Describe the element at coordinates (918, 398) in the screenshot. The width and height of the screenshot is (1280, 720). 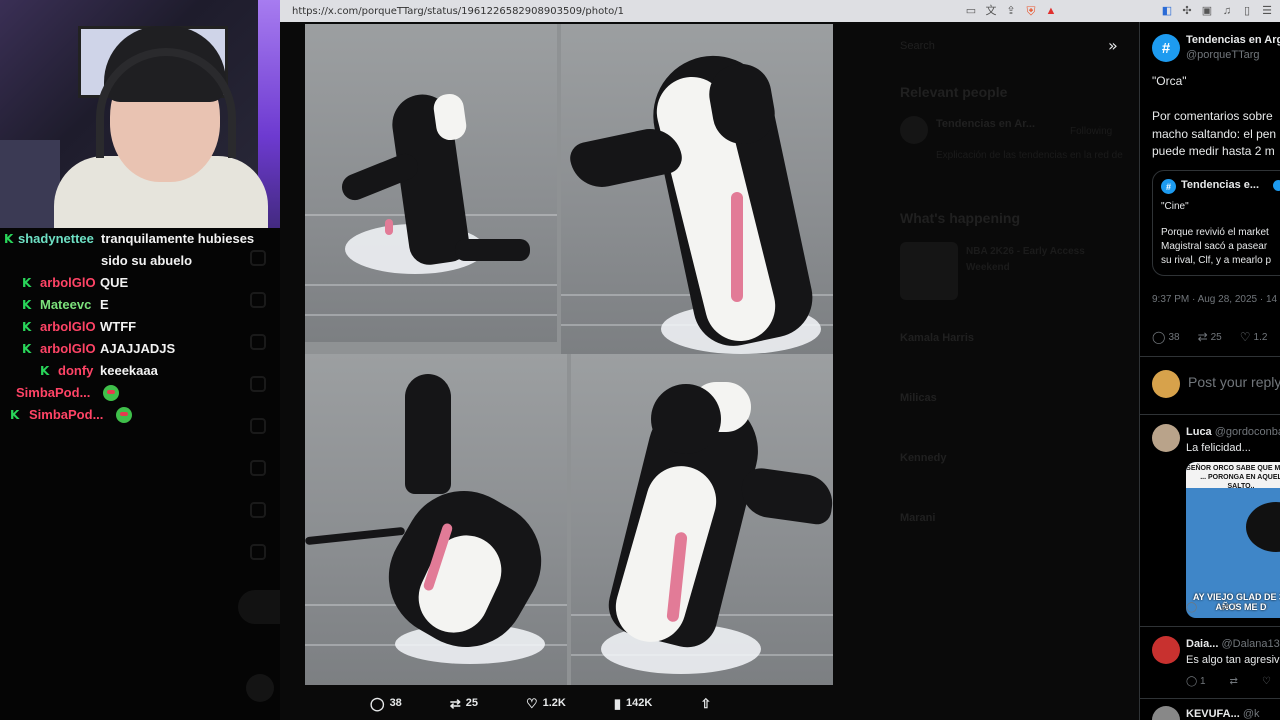
I see `ghost-trend: Milicas` at that location.